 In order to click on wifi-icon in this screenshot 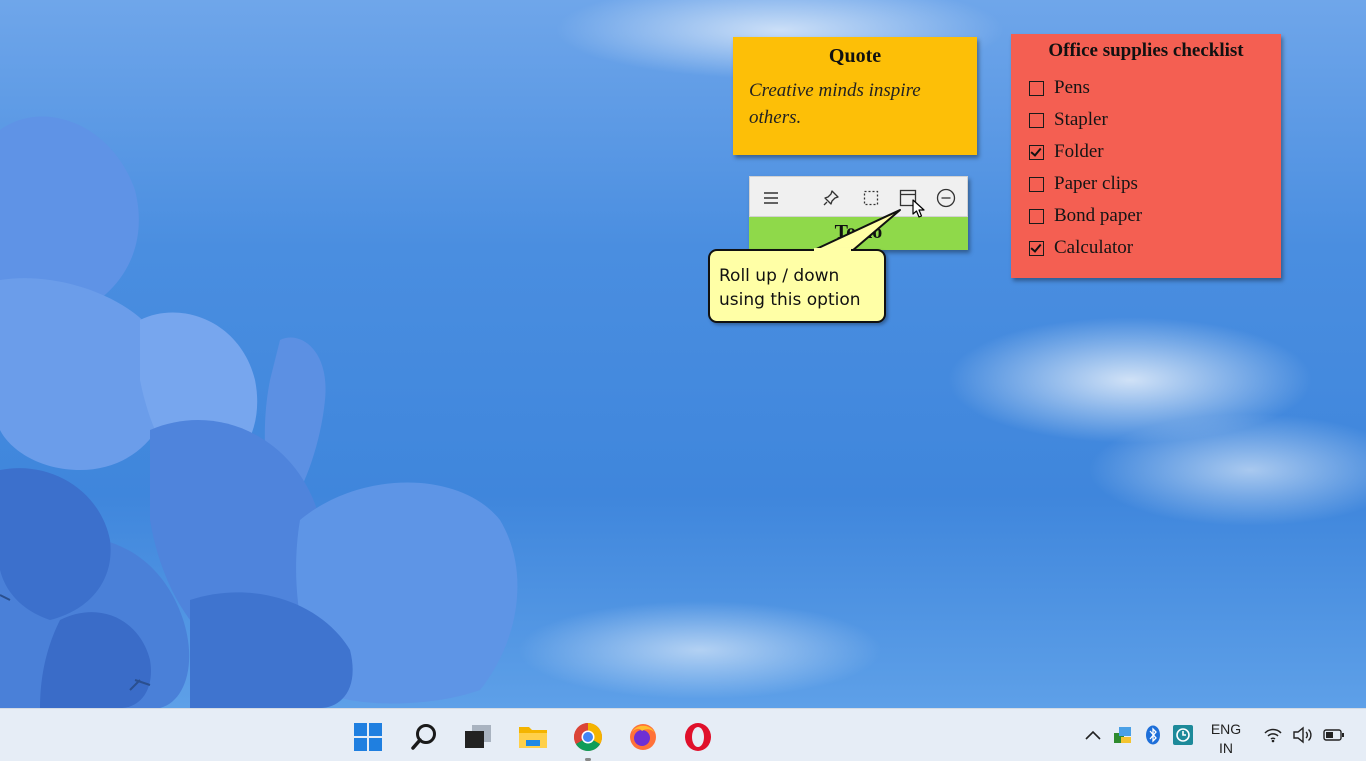, I will do `click(1273, 735)`.